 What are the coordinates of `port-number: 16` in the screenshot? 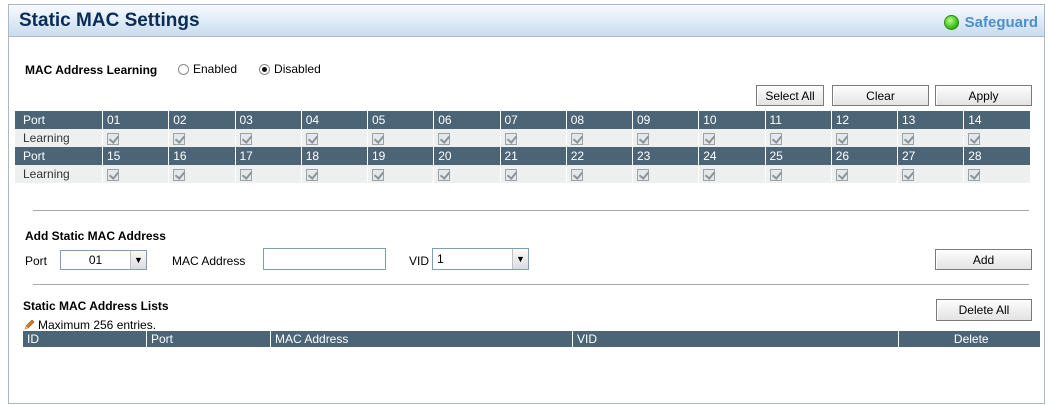 It's located at (201, 156).